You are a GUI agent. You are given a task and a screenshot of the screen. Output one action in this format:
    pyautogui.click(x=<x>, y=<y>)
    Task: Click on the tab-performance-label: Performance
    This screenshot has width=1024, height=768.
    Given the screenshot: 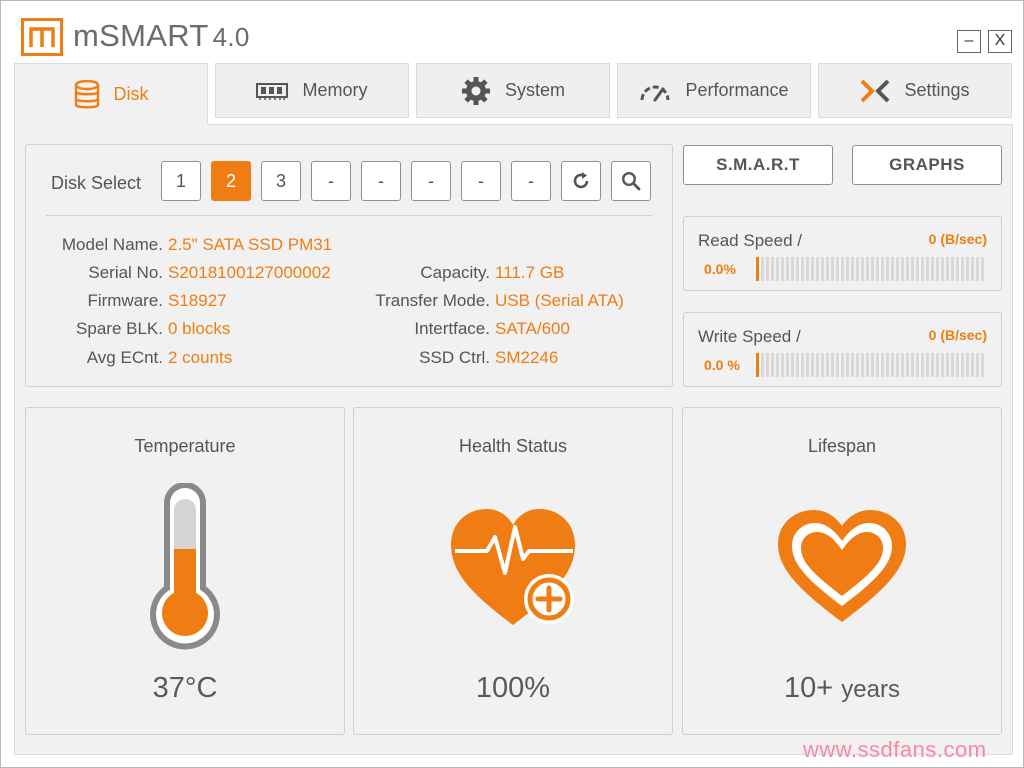 What is the action you would take?
    pyautogui.click(x=737, y=90)
    